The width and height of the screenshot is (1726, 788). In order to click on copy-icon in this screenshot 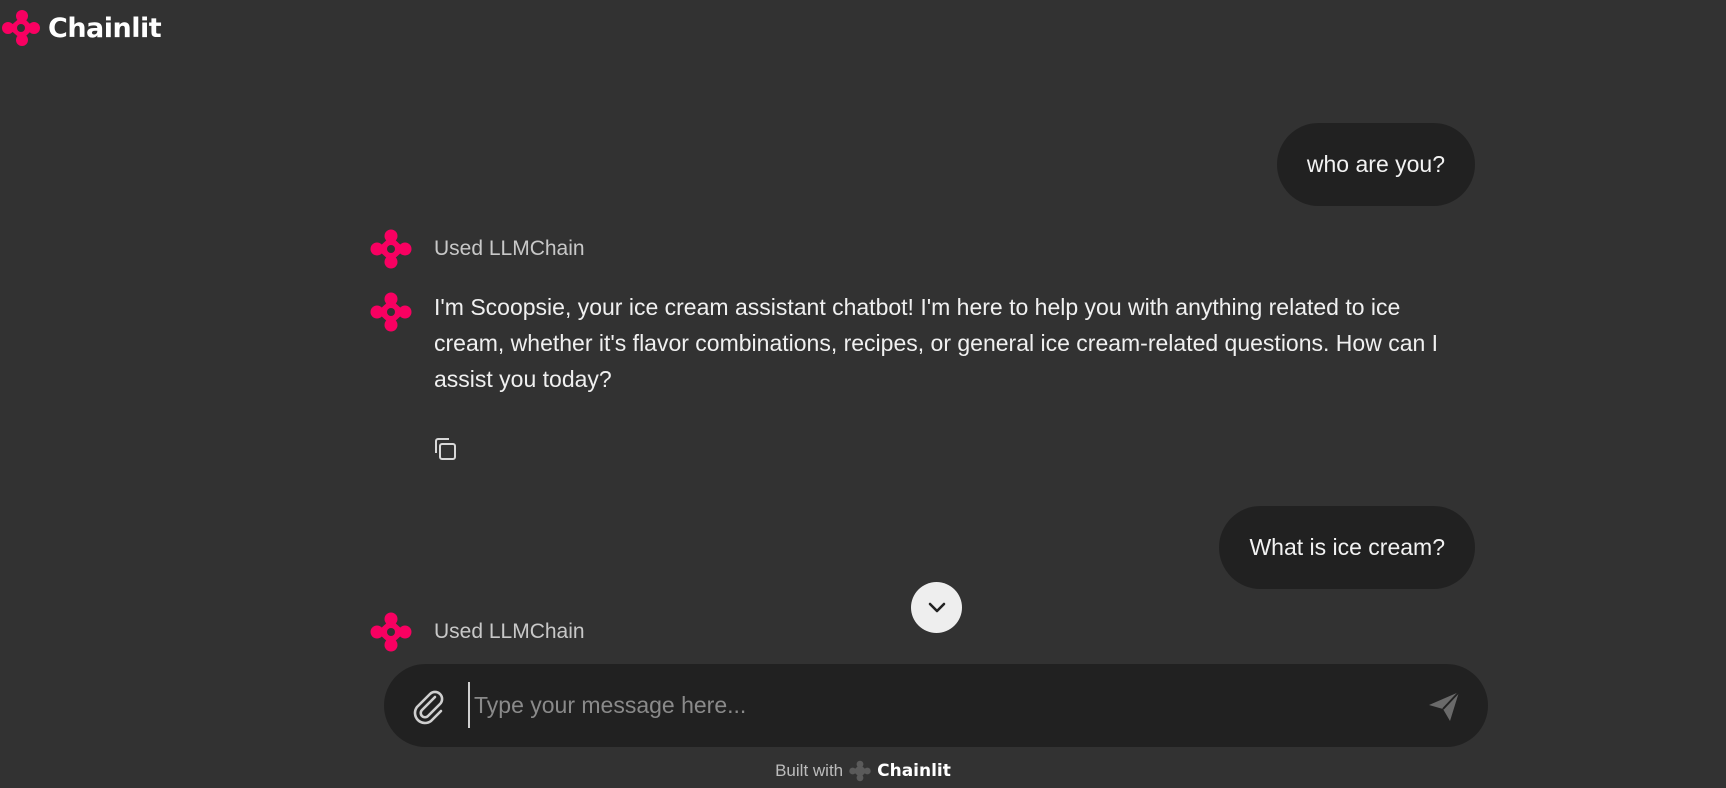, I will do `click(445, 449)`.